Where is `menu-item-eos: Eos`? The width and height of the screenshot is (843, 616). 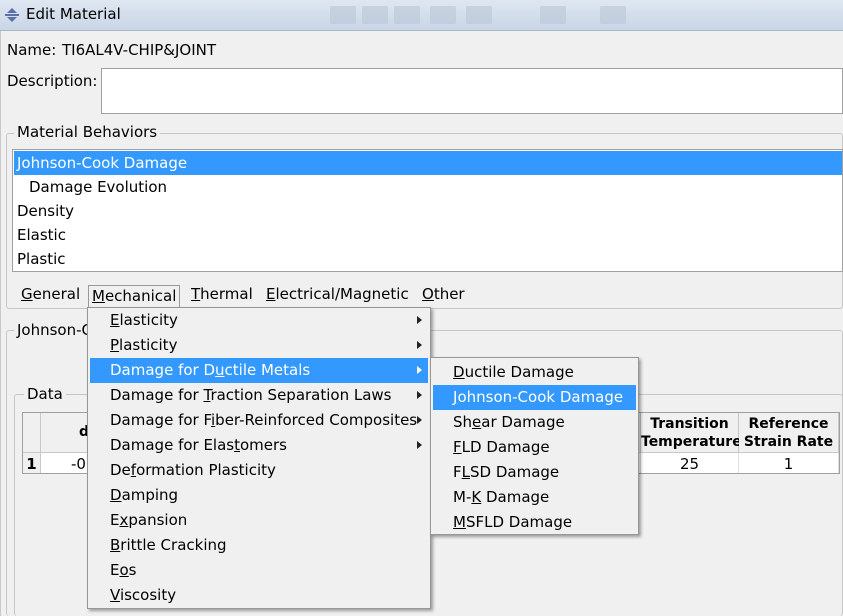
menu-item-eos: Eos is located at coordinates (259, 570).